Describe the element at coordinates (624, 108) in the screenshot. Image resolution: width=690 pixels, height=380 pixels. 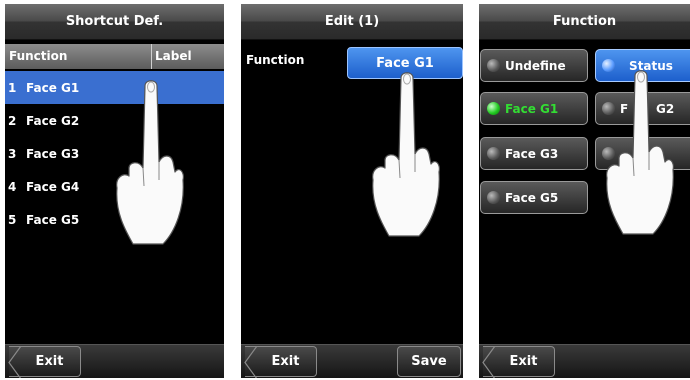
I see `option-label: F` at that location.